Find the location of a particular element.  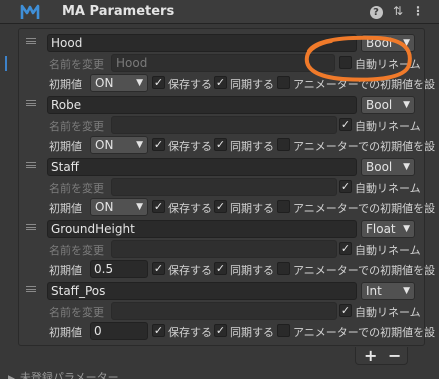

initial-value-field: 0 is located at coordinates (119, 331).